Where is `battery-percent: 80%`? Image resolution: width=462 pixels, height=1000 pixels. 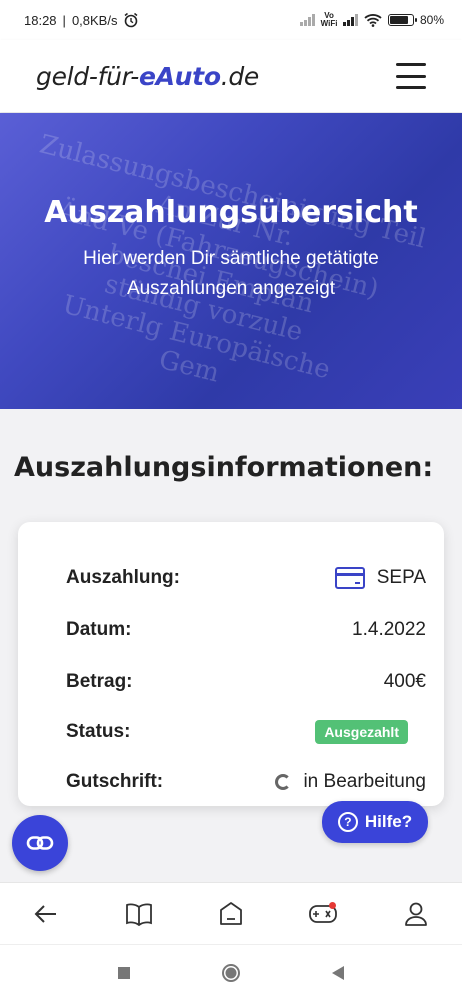 battery-percent: 80% is located at coordinates (431, 20).